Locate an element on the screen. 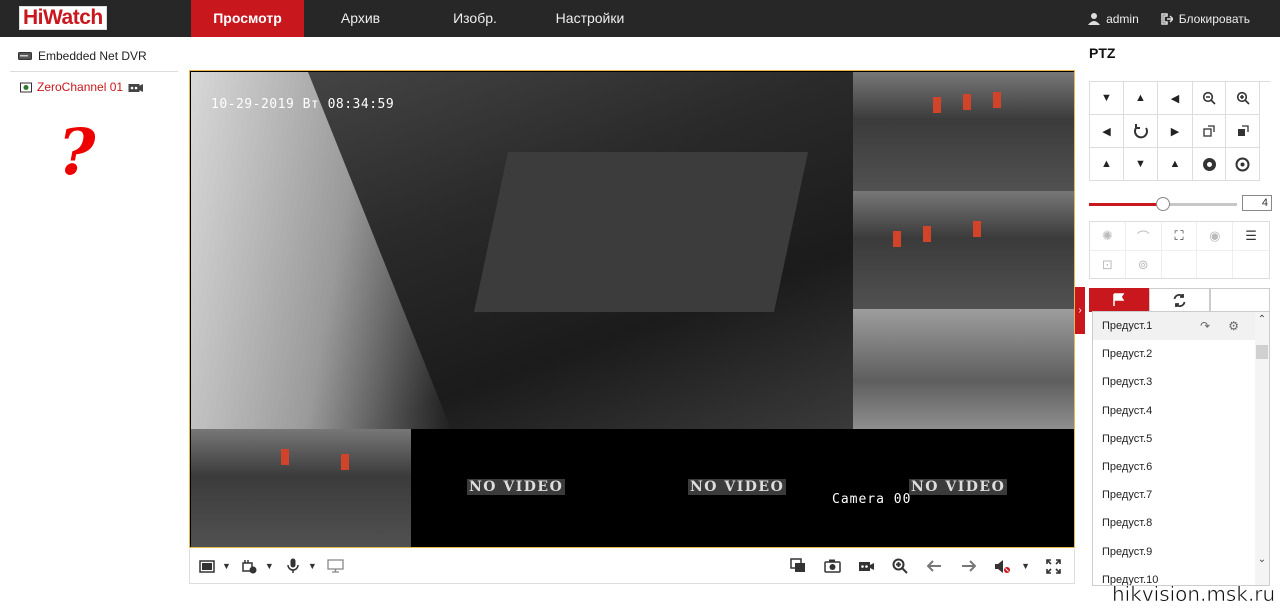 Image resolution: width=1280 pixels, height=611 pixels. scrollbar-thumb is located at coordinates (1262, 352).